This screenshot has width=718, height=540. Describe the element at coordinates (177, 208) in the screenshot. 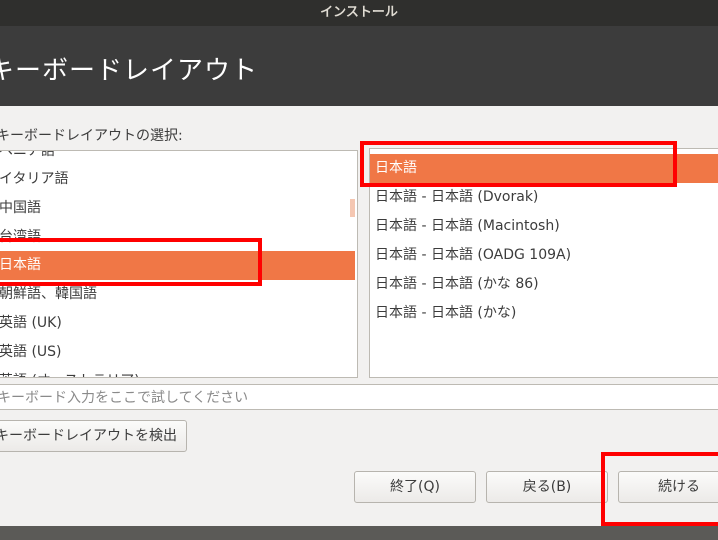

I see `list-item: 中国語` at that location.